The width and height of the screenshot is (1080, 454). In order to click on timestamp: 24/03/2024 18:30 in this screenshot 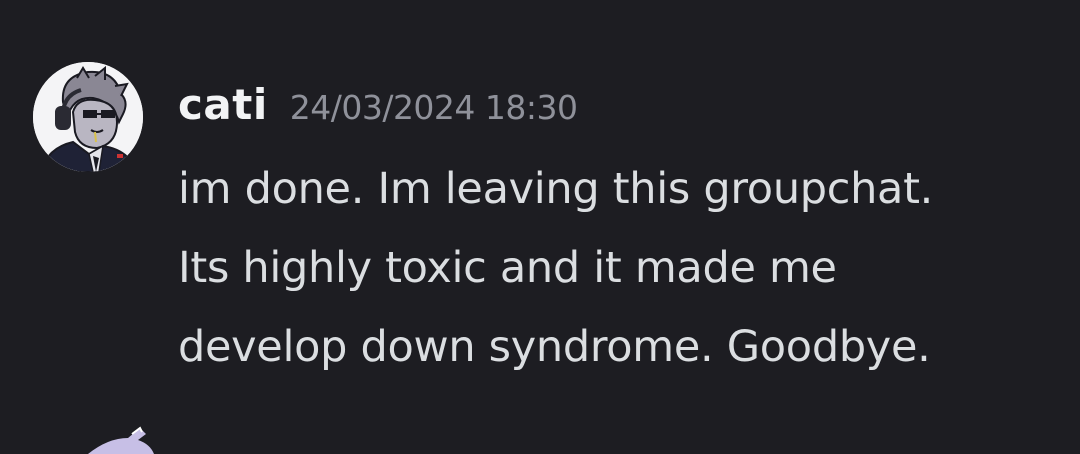, I will do `click(434, 107)`.